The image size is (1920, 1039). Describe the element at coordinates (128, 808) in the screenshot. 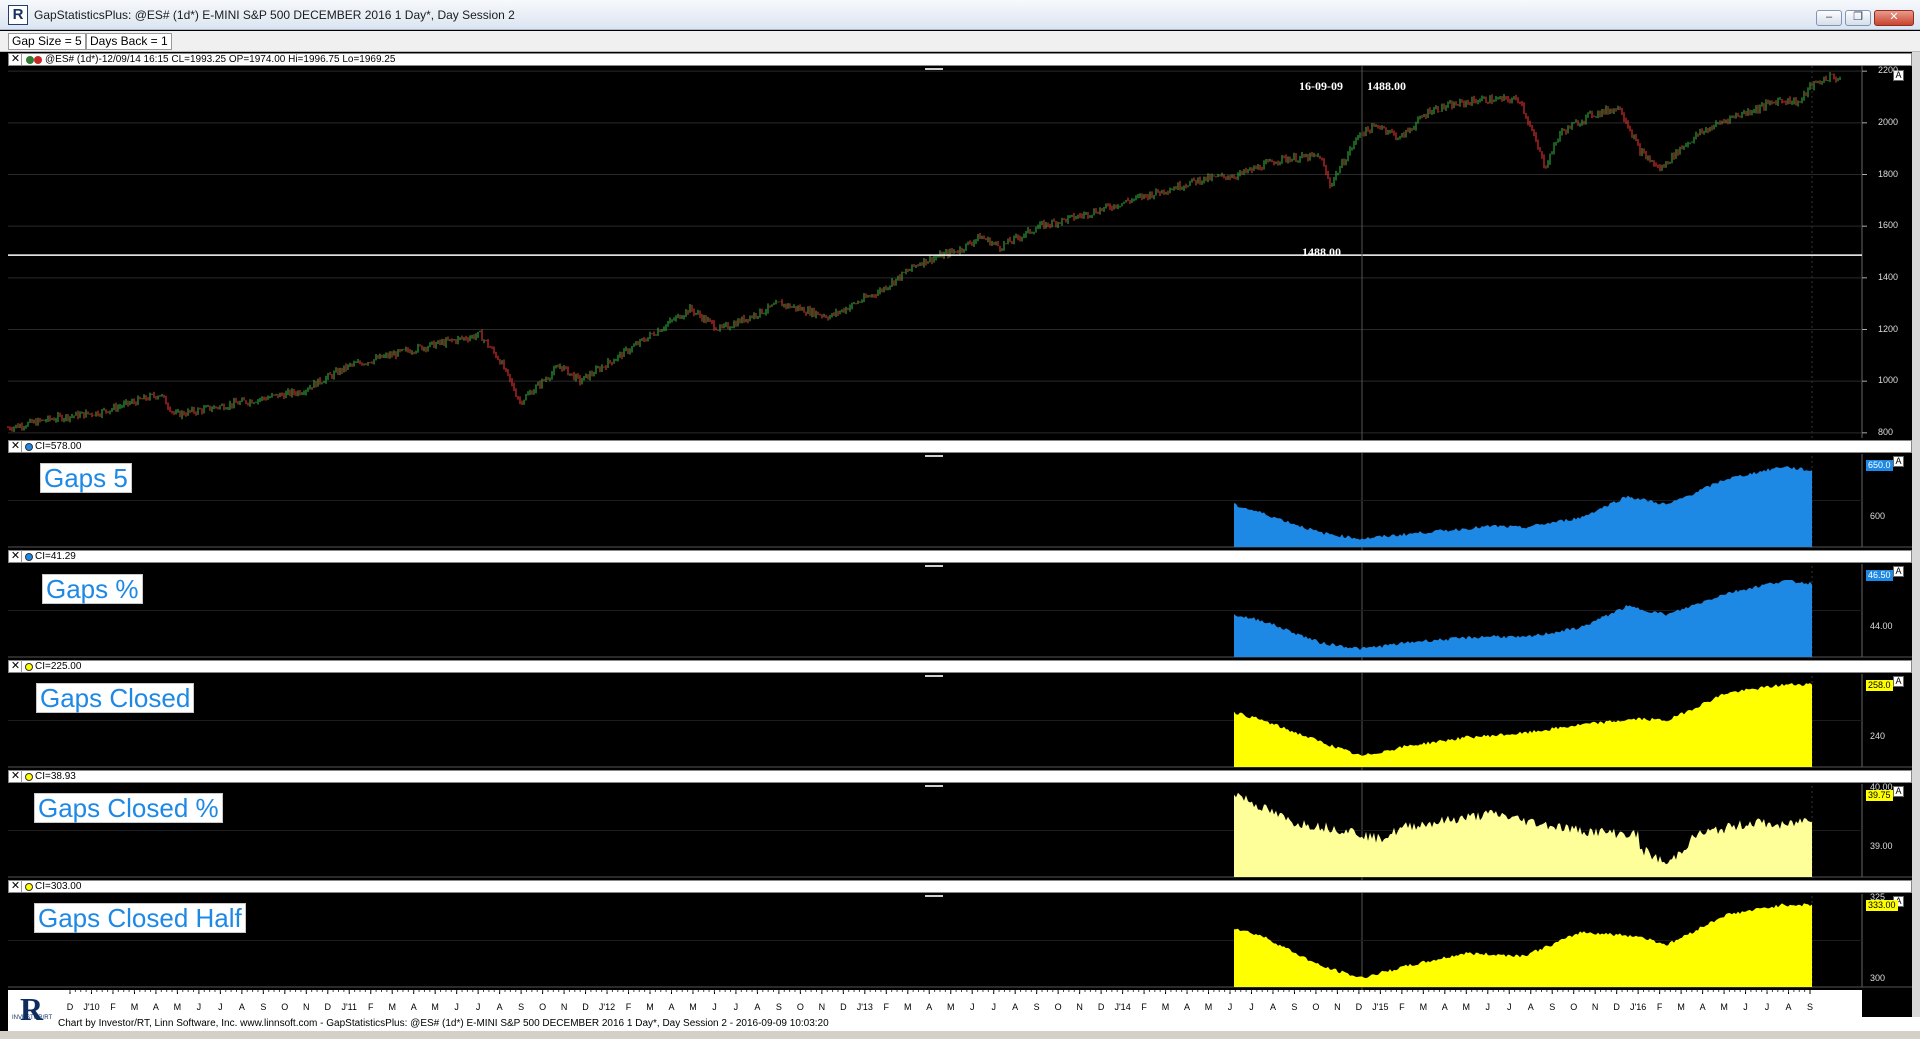

I see `indicator-title-label: Gaps Closed %` at that location.